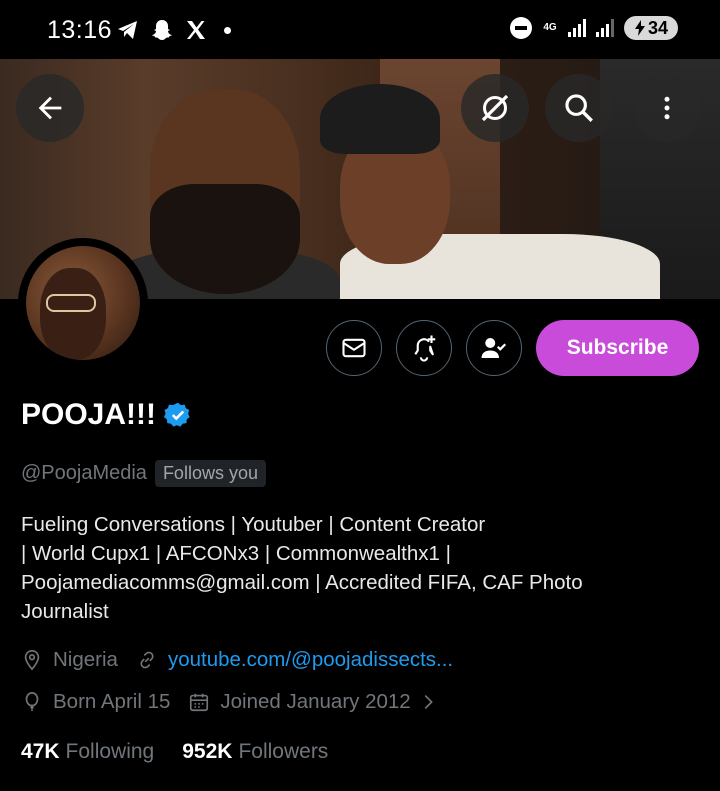 The width and height of the screenshot is (720, 791). What do you see at coordinates (173, 30) in the screenshot?
I see `status-notification-icons` at bounding box center [173, 30].